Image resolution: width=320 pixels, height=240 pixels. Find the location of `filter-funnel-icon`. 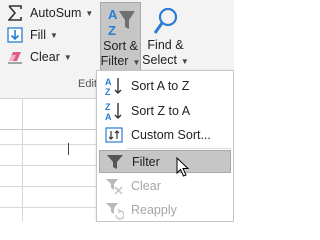

filter-funnel-icon is located at coordinates (115, 162).